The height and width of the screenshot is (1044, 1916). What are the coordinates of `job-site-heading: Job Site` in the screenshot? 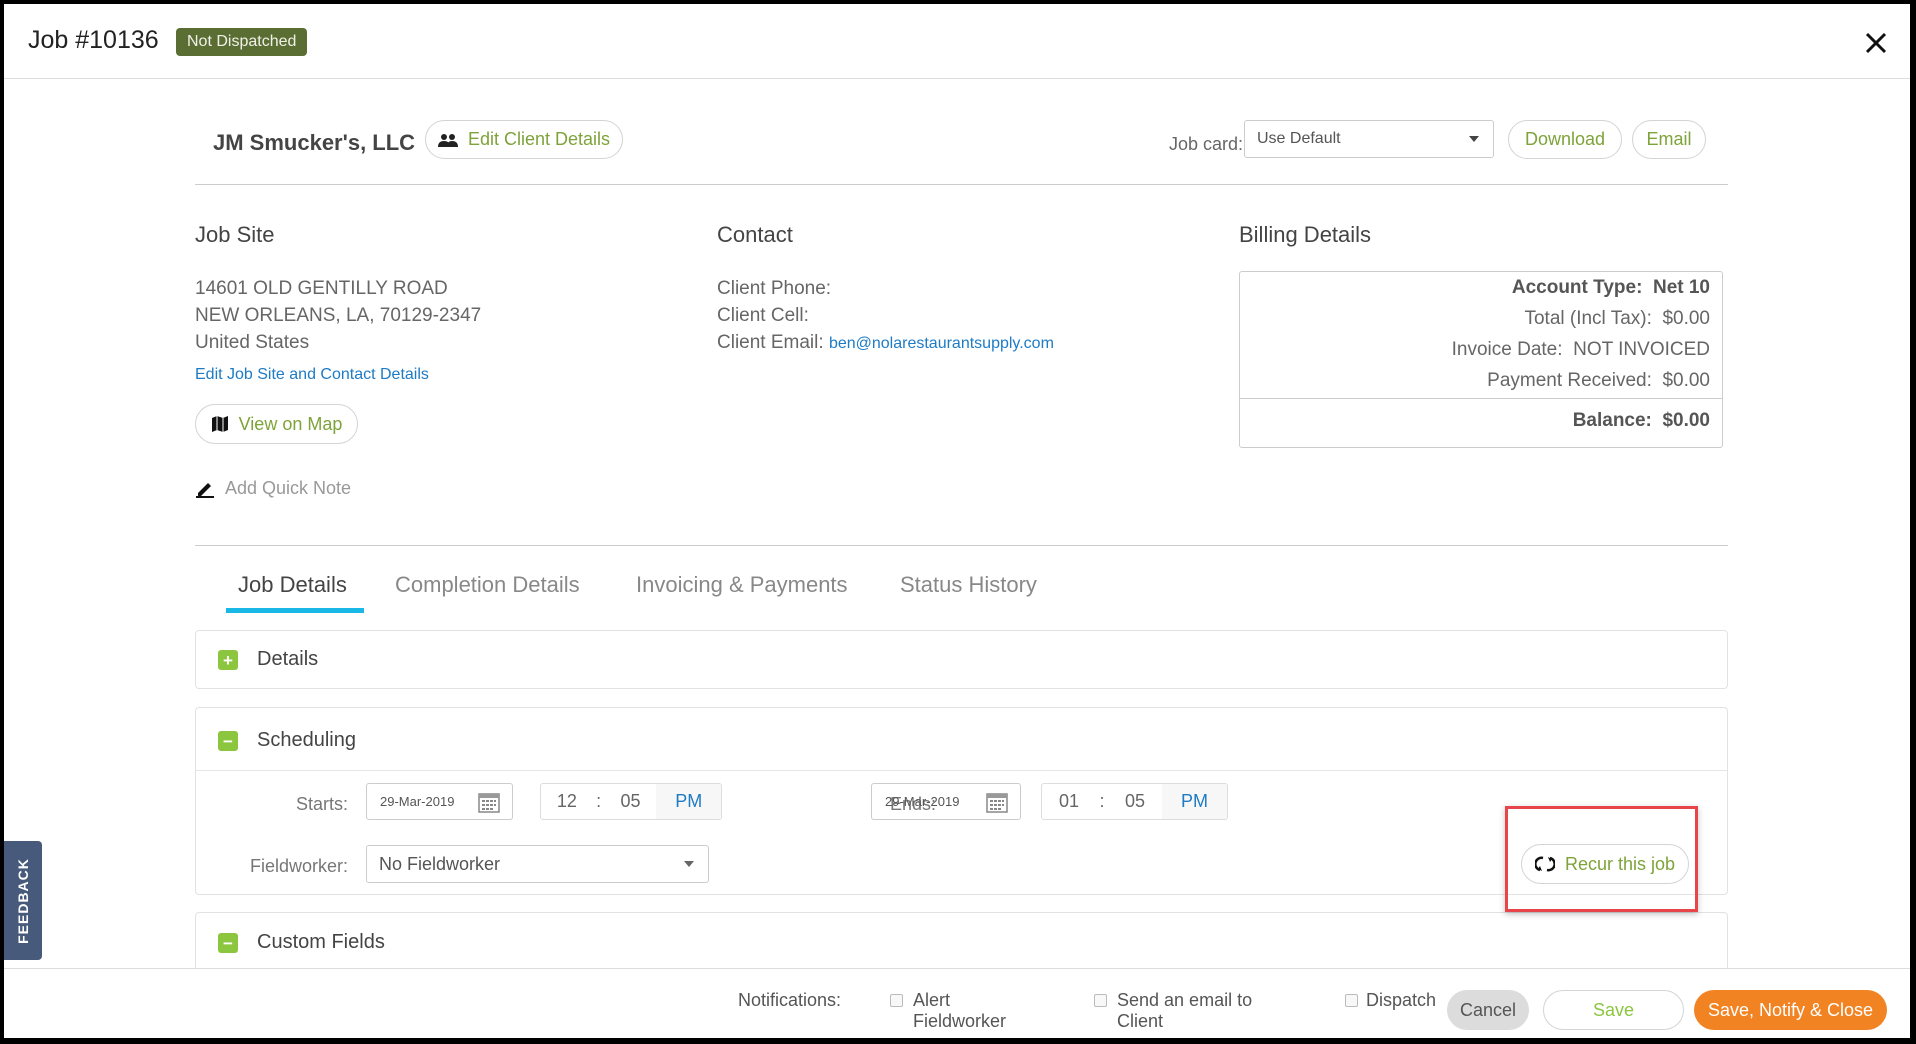 It's located at (235, 234).